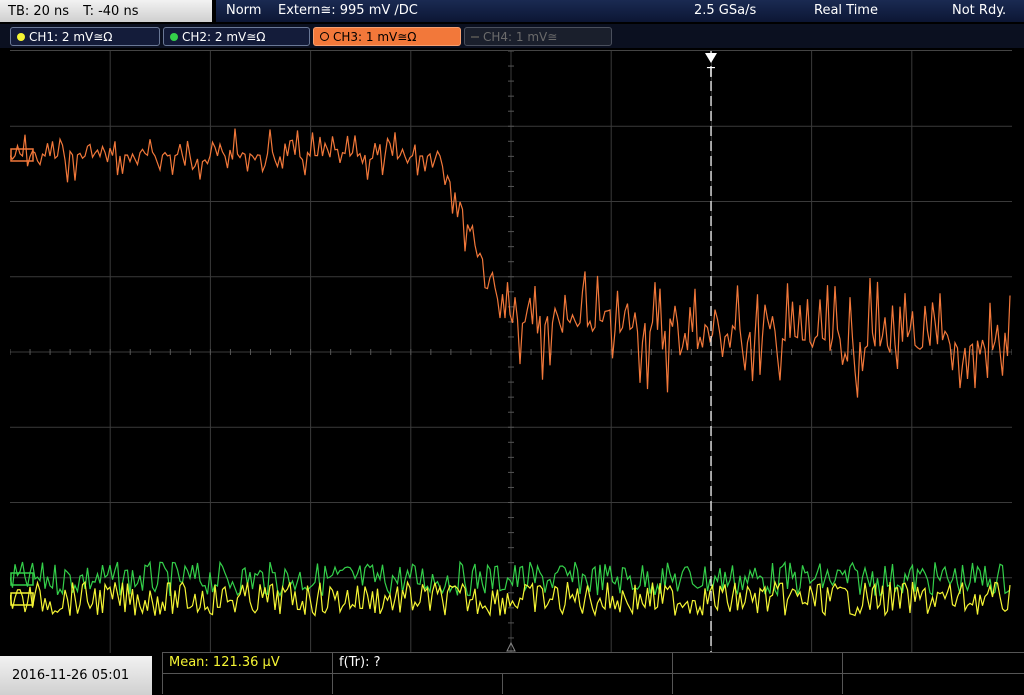 This screenshot has height=695, width=1024. Describe the element at coordinates (174, 36) in the screenshot. I see `channel-2-indicator-icon` at that location.